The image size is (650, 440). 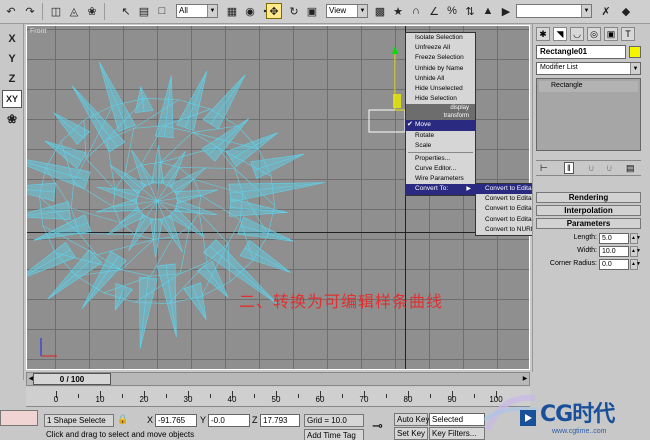 What do you see at coordinates (510, 413) in the screenshot?
I see `watermark-swirl-icon` at bounding box center [510, 413].